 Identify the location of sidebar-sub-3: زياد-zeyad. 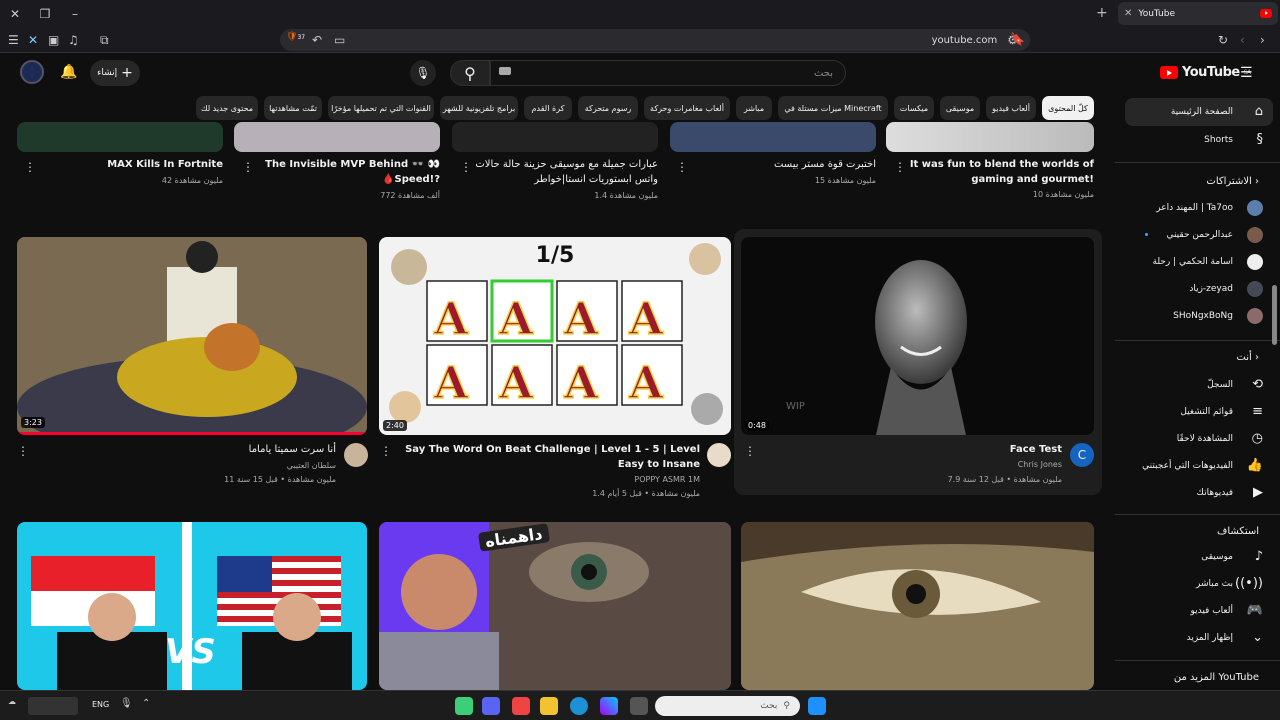
(1199, 289).